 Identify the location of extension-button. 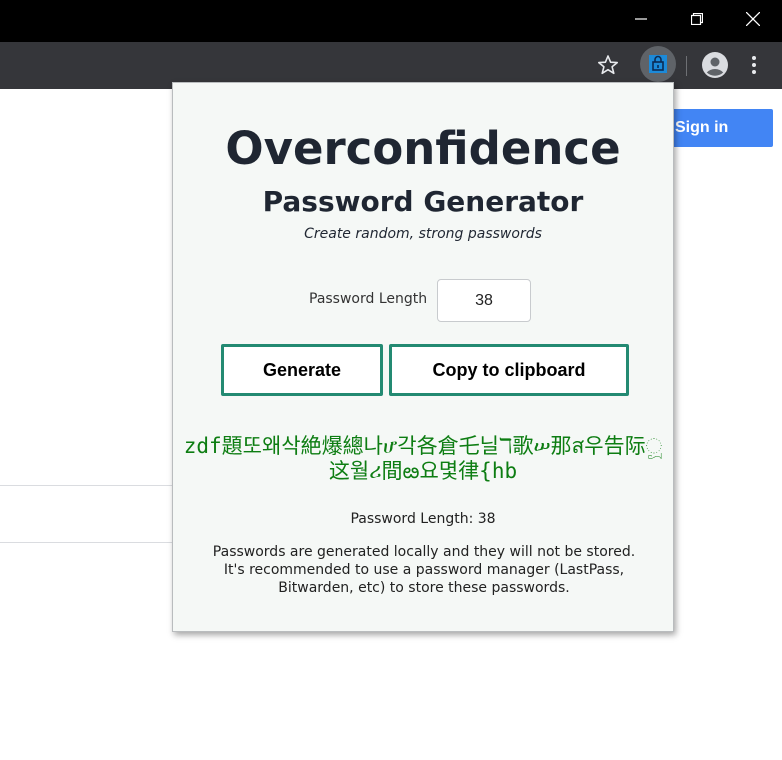
(658, 64).